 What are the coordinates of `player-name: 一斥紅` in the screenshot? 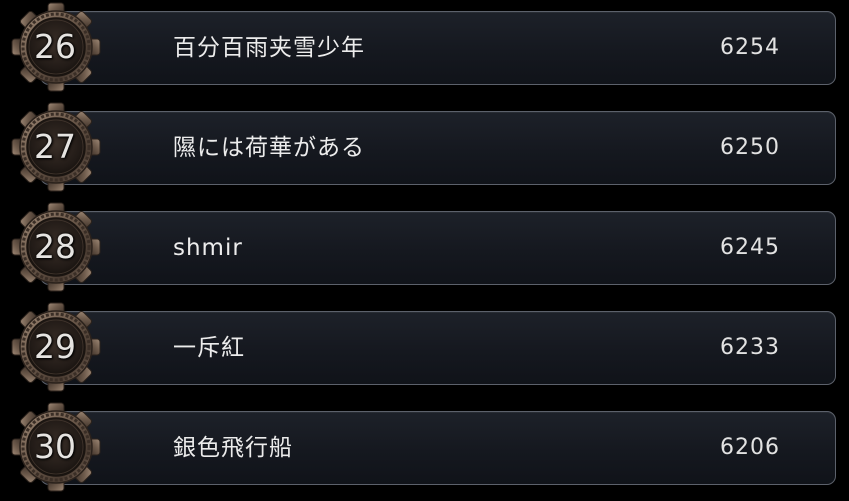 It's located at (209, 348).